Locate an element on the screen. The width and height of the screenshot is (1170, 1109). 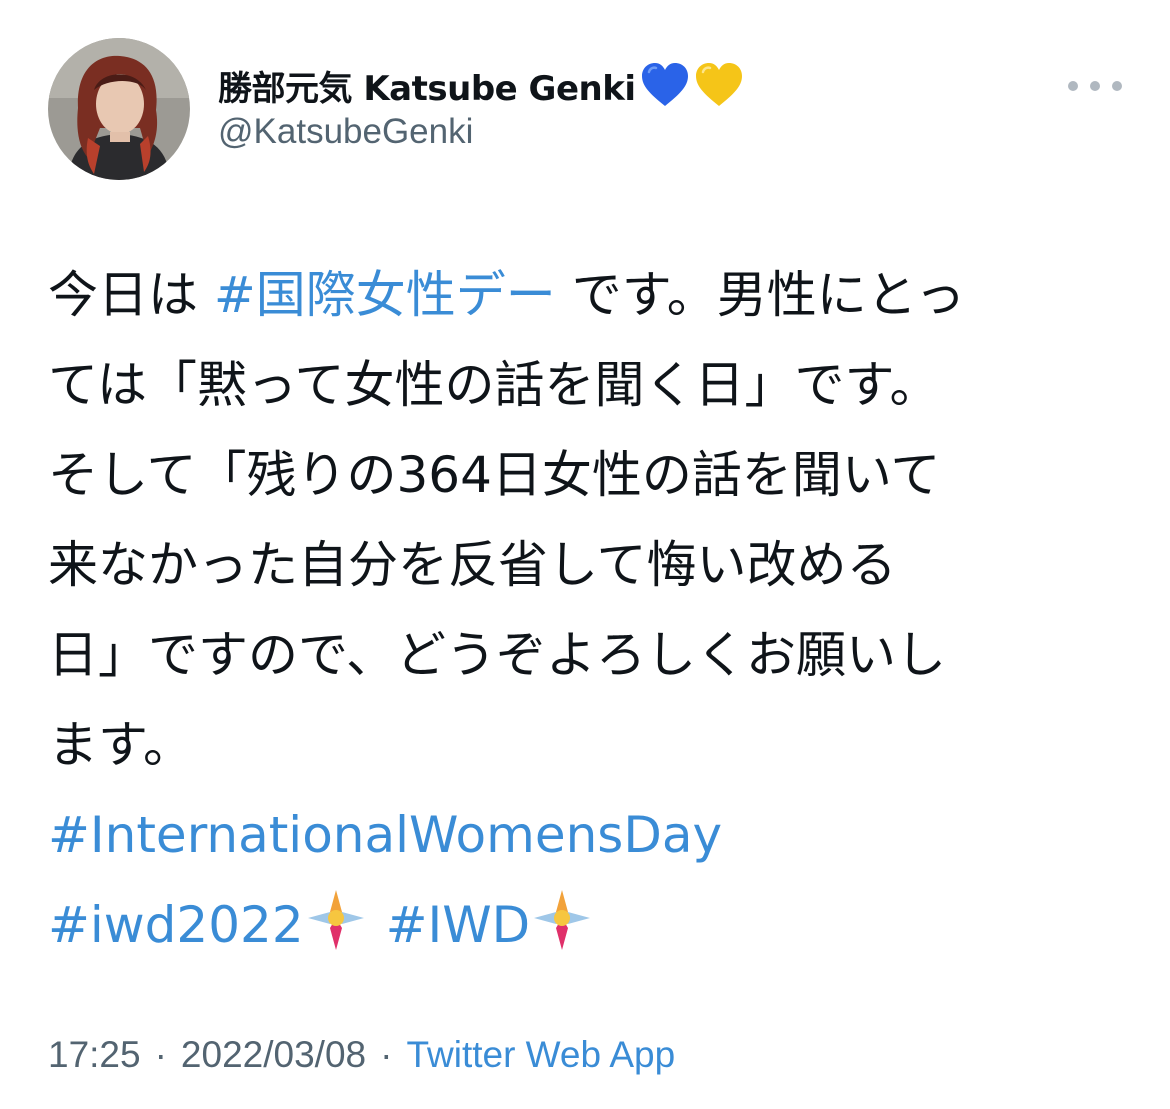
tweet-meta: 17:25 · 2022/03/08 · Twitter Web App is located at coordinates (361, 1055).